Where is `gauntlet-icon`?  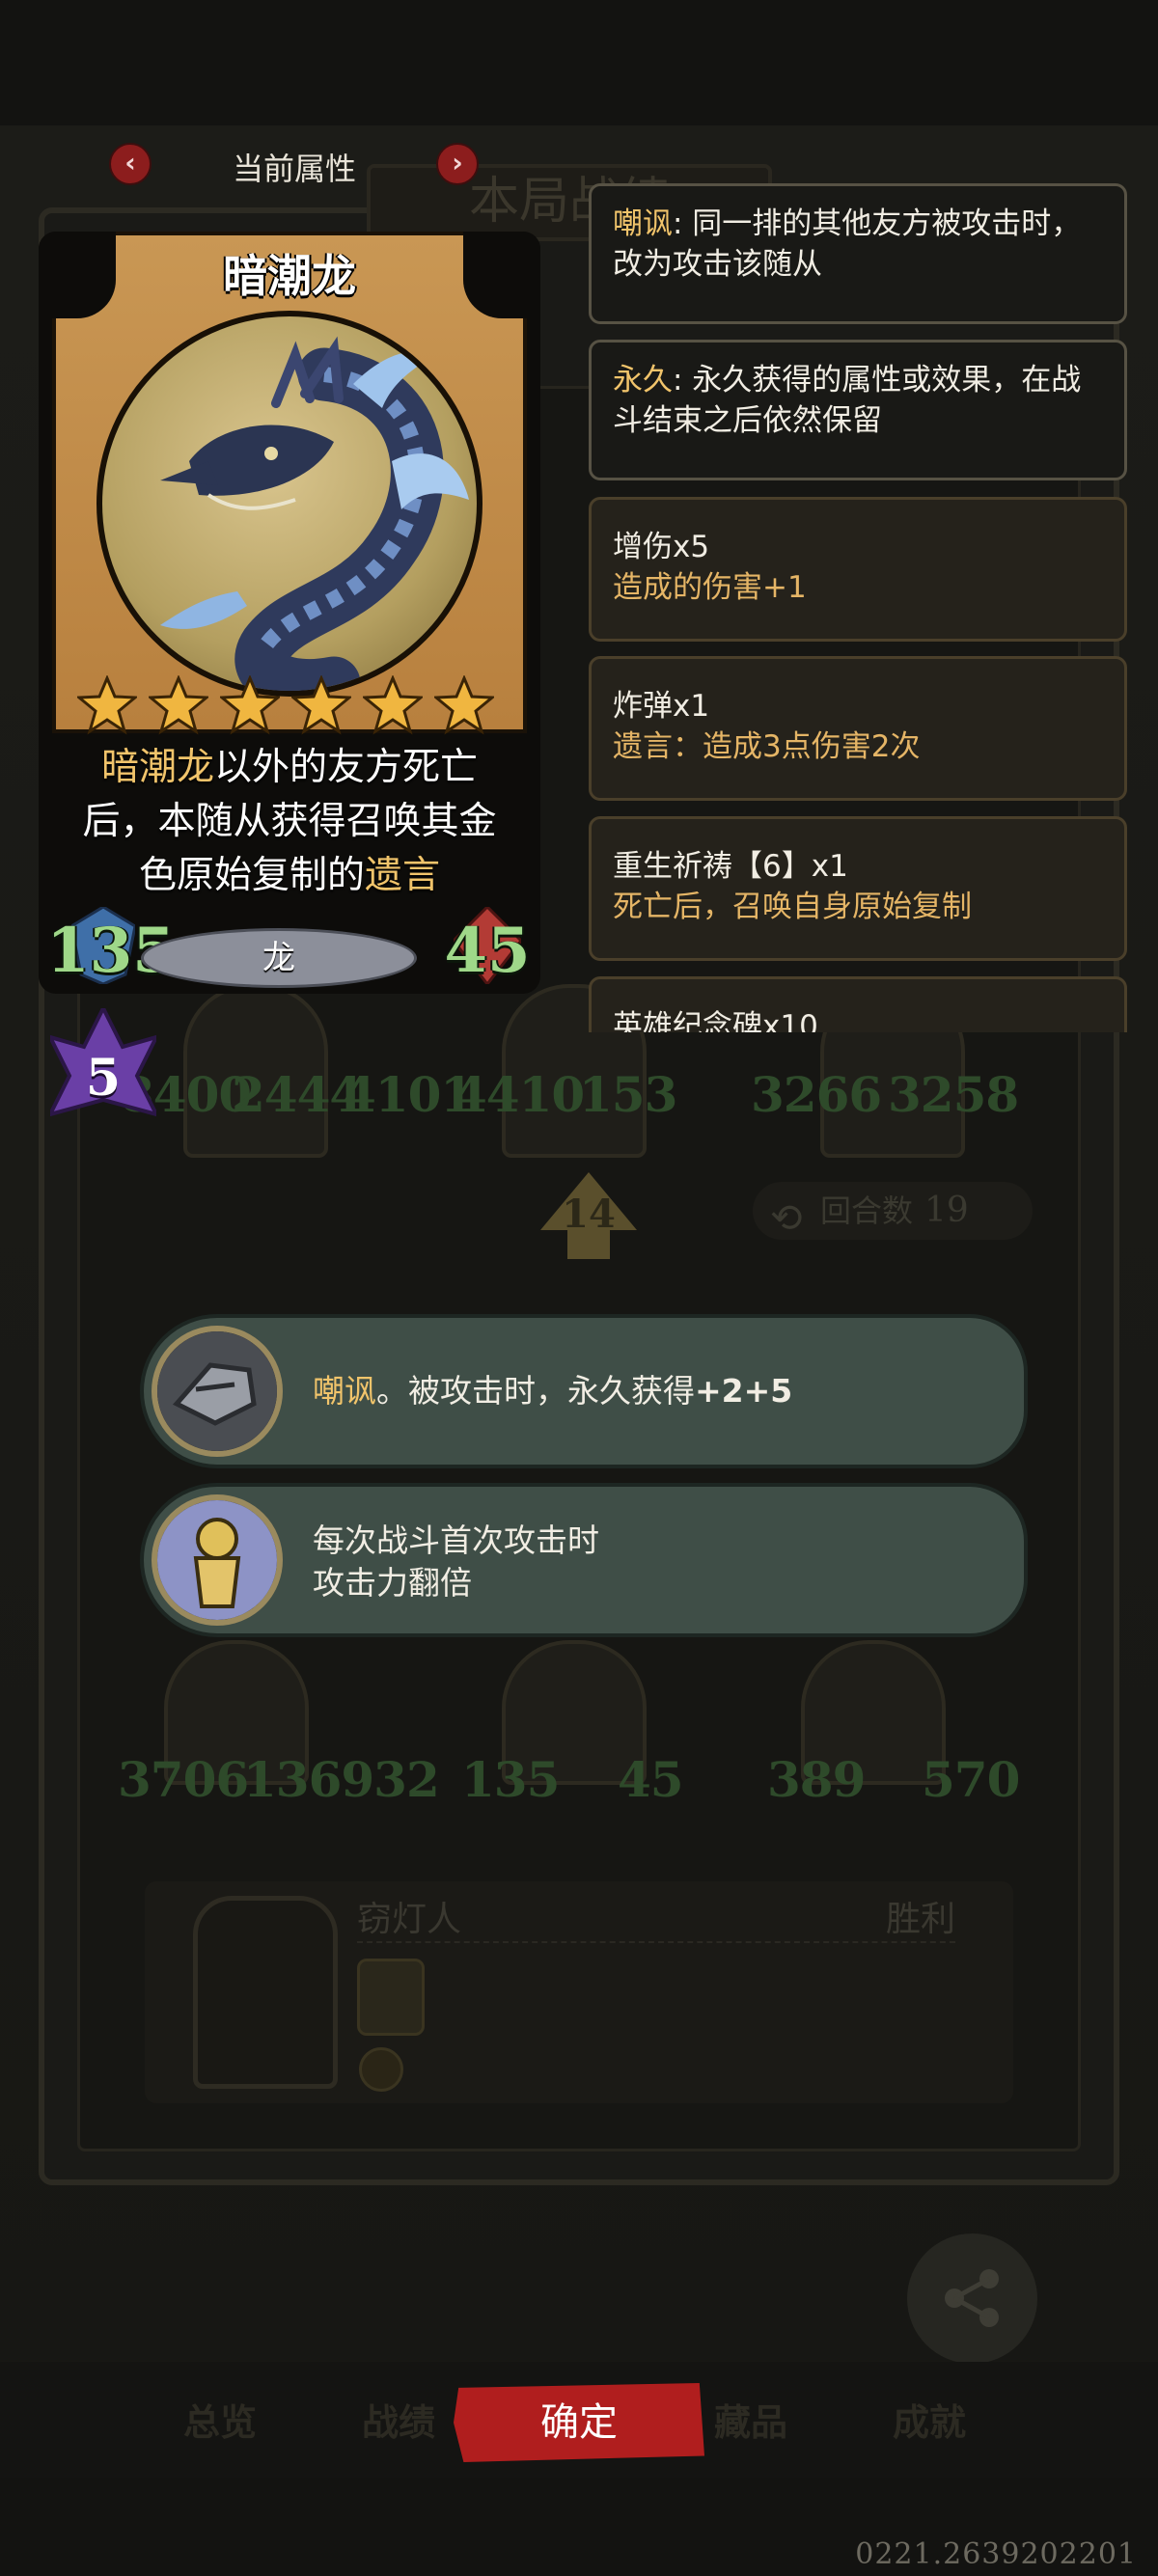
gauntlet-icon is located at coordinates (217, 1391).